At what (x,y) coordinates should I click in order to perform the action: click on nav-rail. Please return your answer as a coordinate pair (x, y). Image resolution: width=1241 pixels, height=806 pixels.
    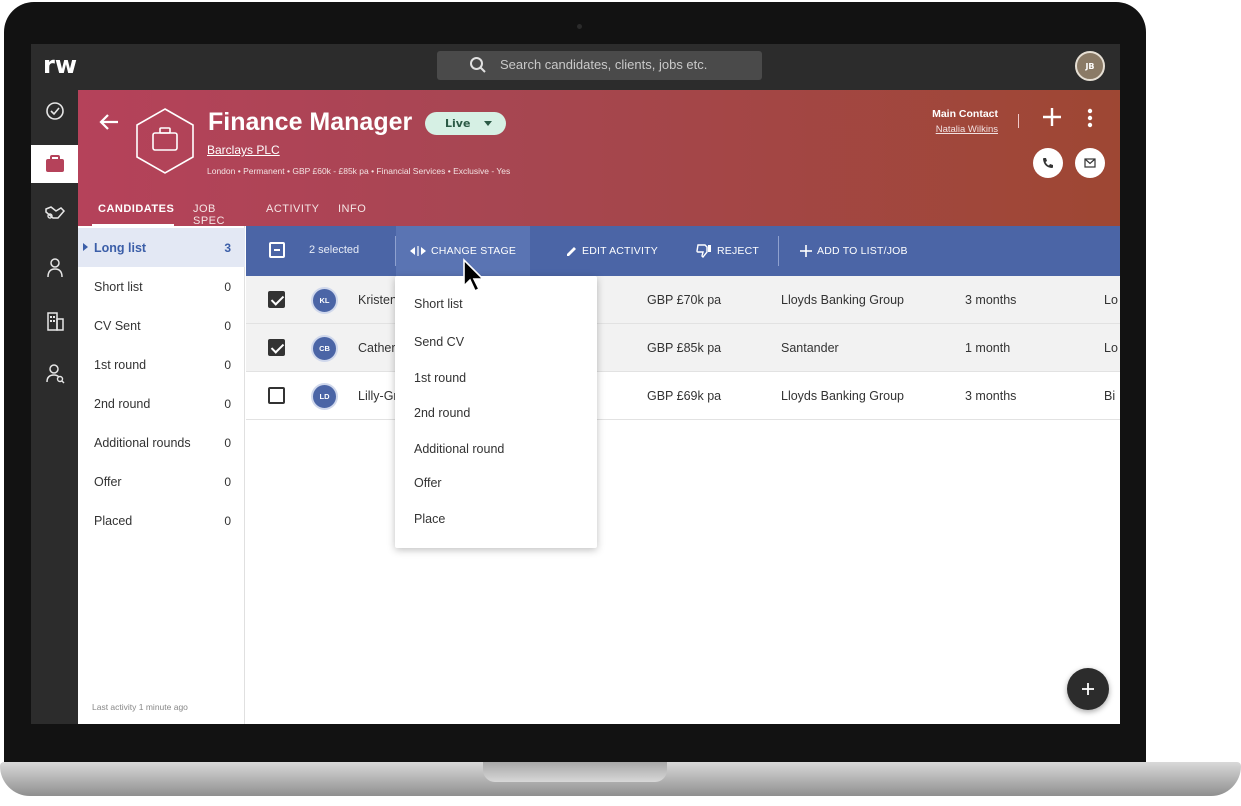
    Looking at the image, I should click on (54, 407).